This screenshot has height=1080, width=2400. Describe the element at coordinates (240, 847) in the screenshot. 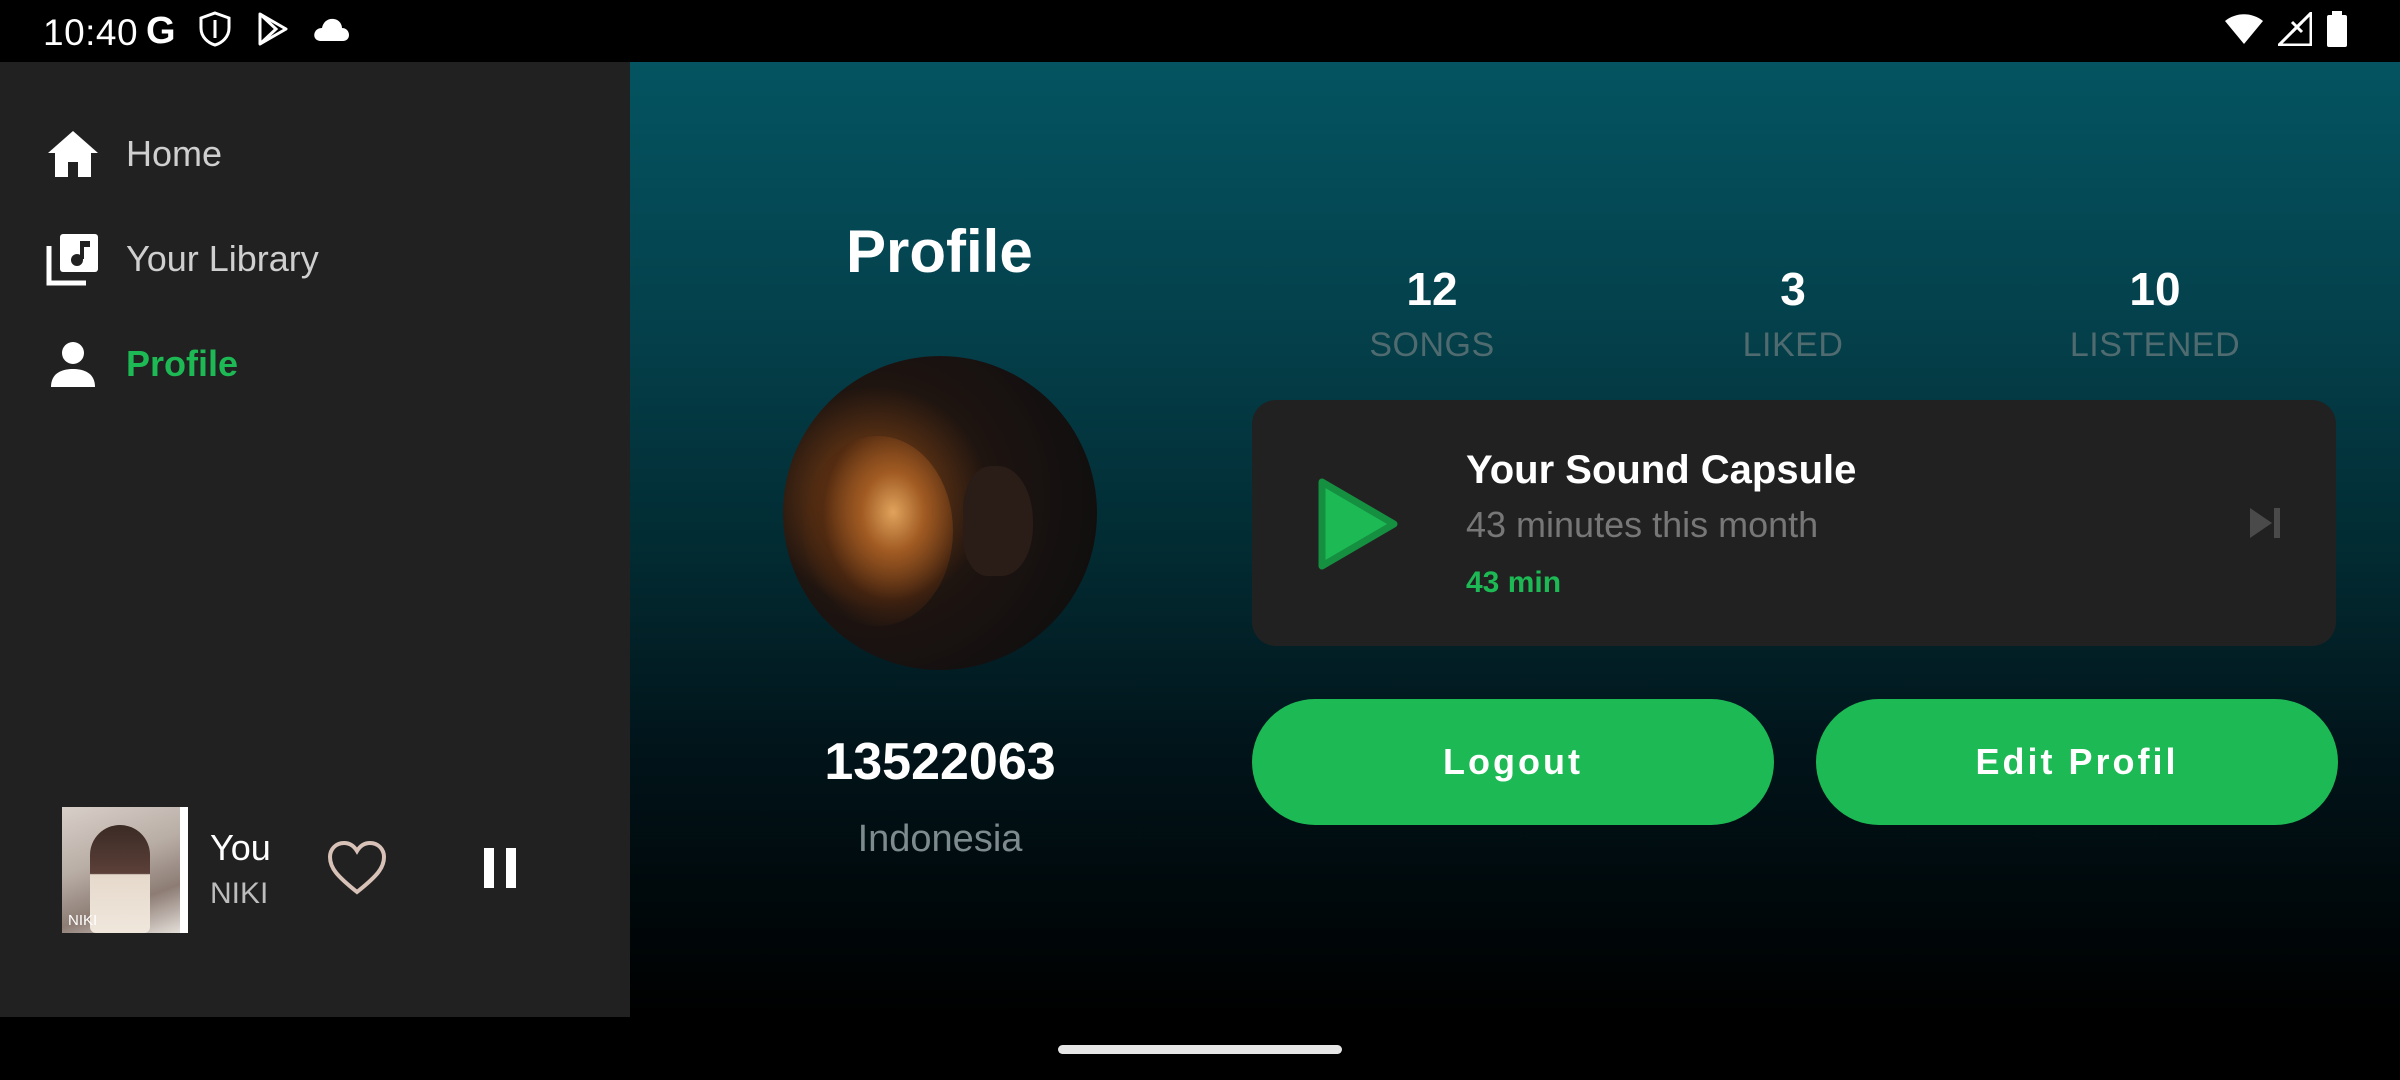

I see `track-title: You` at that location.